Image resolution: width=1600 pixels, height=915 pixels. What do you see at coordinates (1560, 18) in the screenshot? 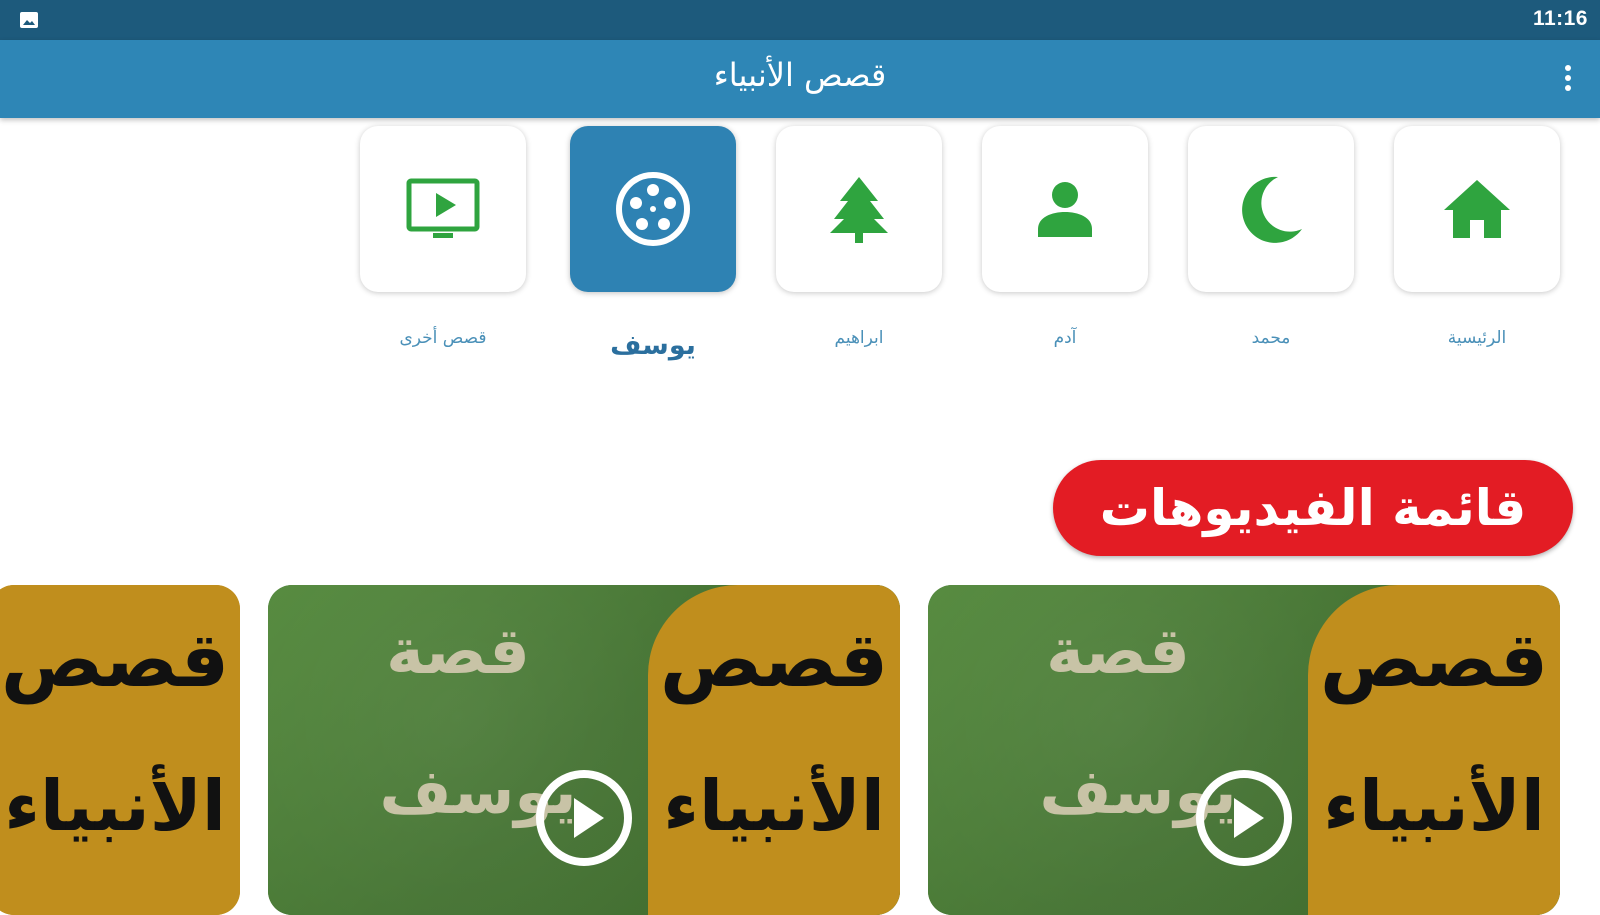
I see `status-time: 11:16` at bounding box center [1560, 18].